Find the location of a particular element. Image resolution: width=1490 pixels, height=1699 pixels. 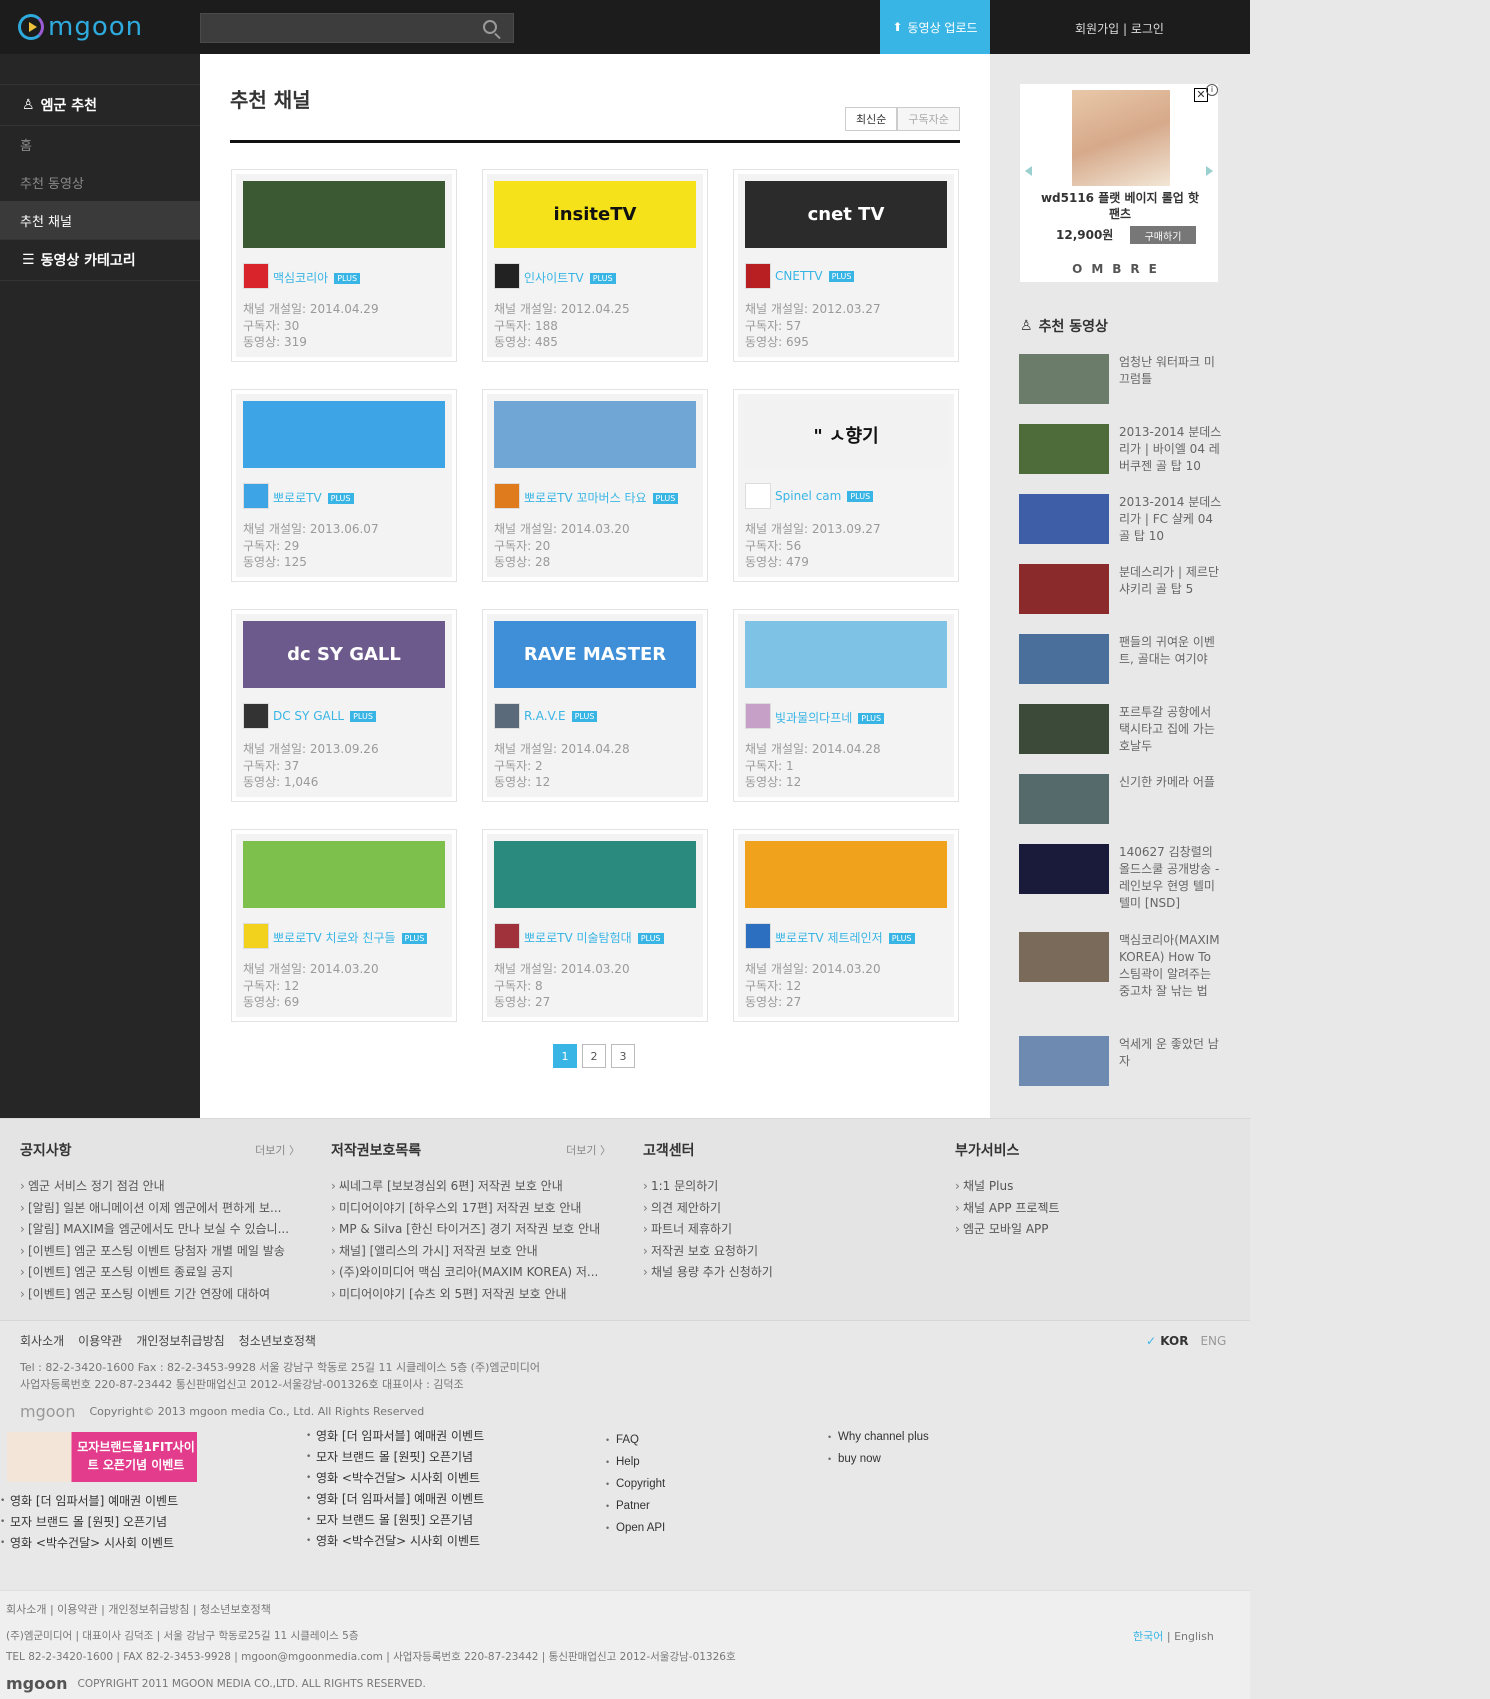

recommended-video-item: 2013-2014 분데스리가 | FC 샬케 04 골 탑 10 is located at coordinates (1124, 524).